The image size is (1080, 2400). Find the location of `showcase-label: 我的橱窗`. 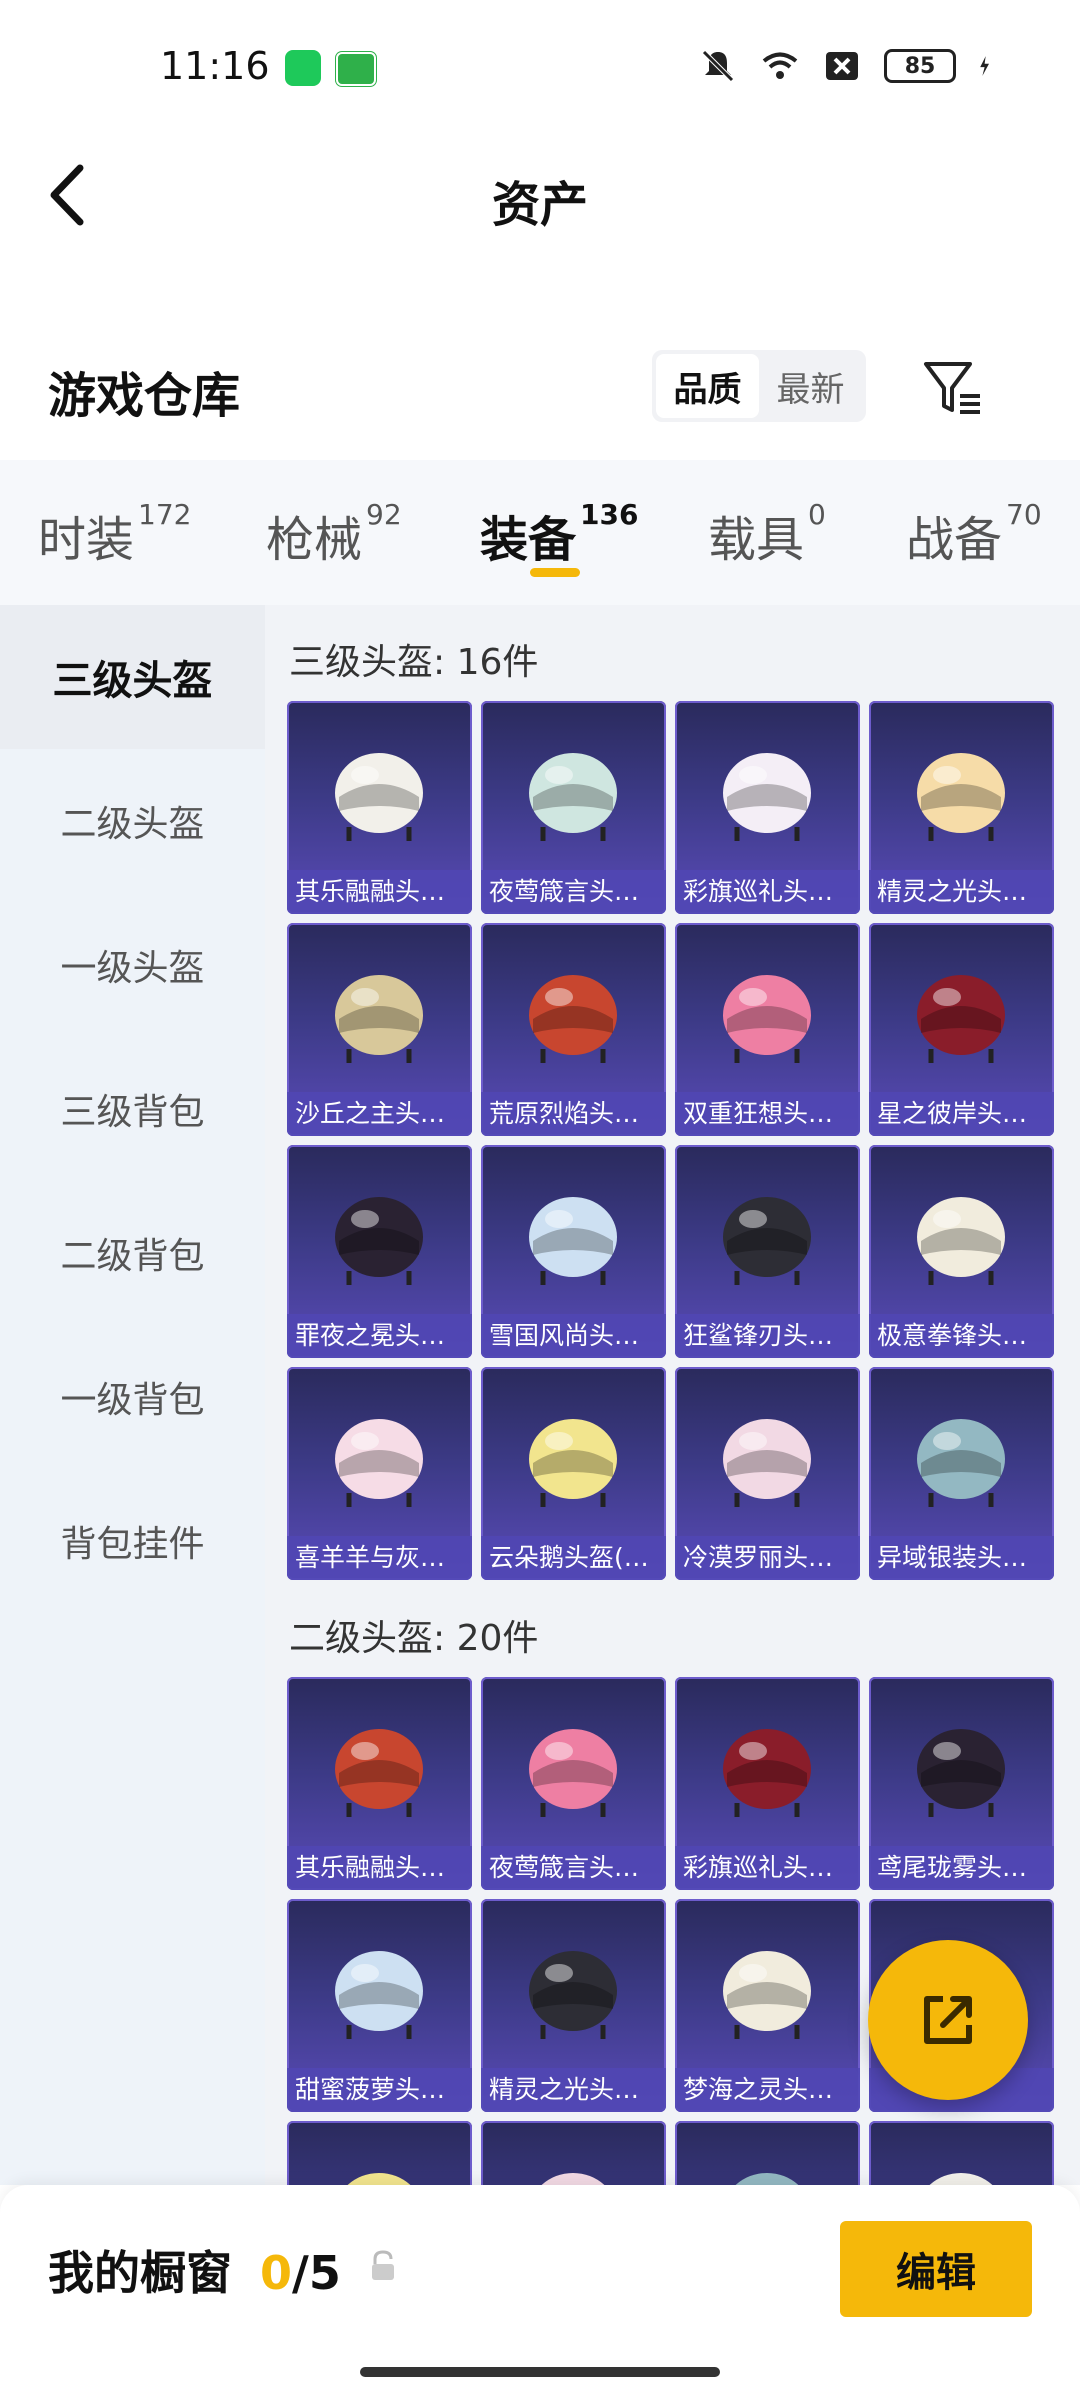

showcase-label: 我的橱窗 is located at coordinates (140, 2273).